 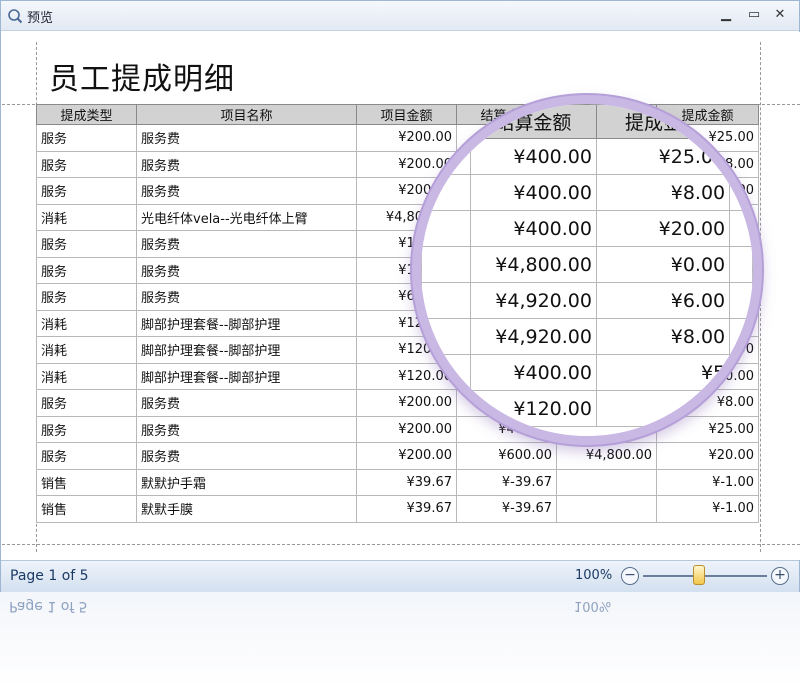 I want to click on zoom-slider-thumb, so click(x=698, y=575).